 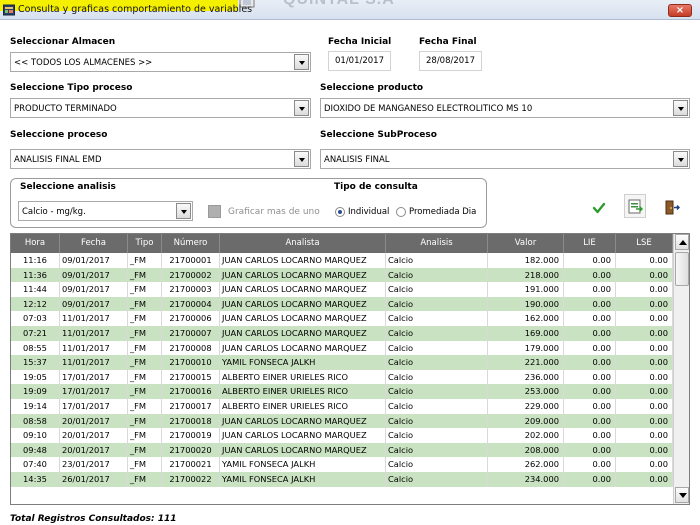 What do you see at coordinates (35, 362) in the screenshot?
I see `cell-hora: 15:37` at bounding box center [35, 362].